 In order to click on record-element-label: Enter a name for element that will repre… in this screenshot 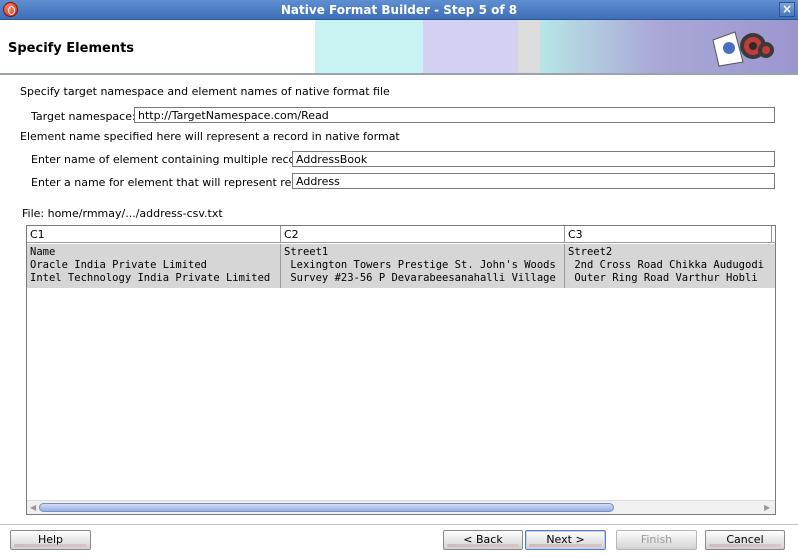, I will do `click(175, 182)`.